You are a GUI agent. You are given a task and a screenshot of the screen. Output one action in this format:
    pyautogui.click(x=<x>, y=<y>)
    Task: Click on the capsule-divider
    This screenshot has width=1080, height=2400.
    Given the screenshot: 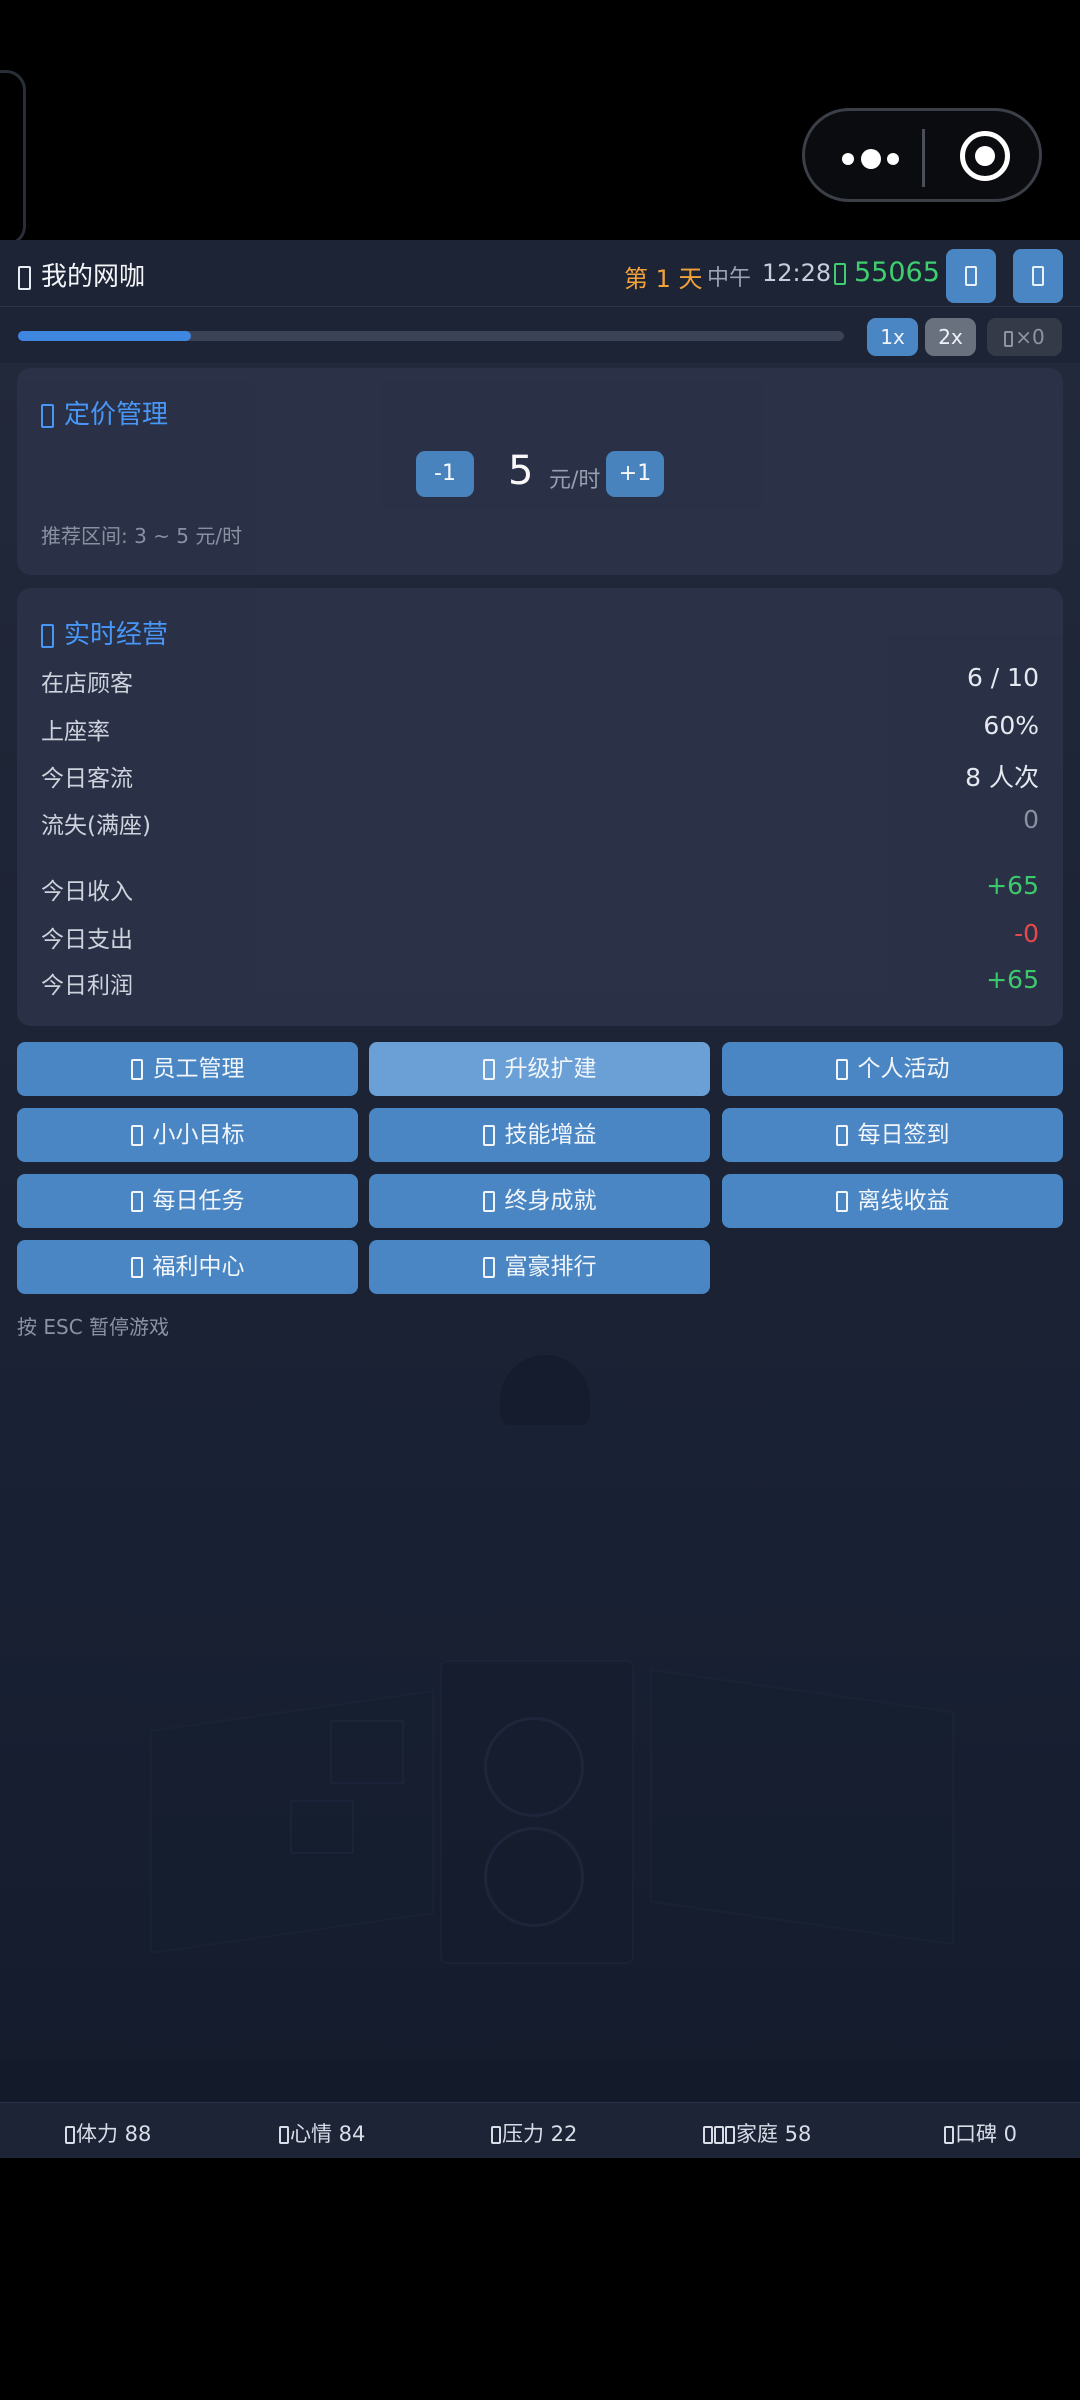 What is the action you would take?
    pyautogui.click(x=923, y=158)
    